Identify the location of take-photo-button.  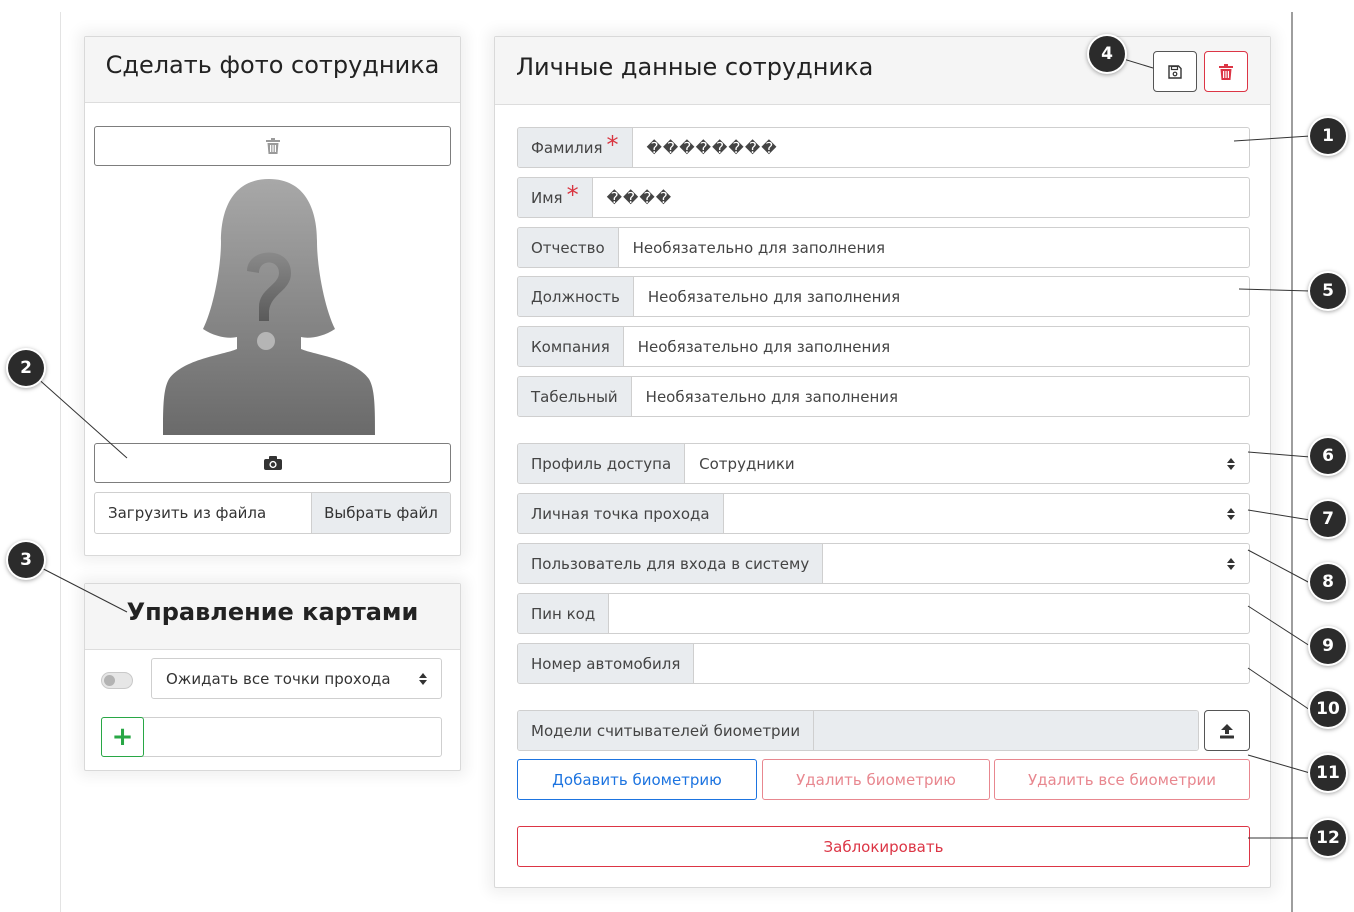
(272, 463).